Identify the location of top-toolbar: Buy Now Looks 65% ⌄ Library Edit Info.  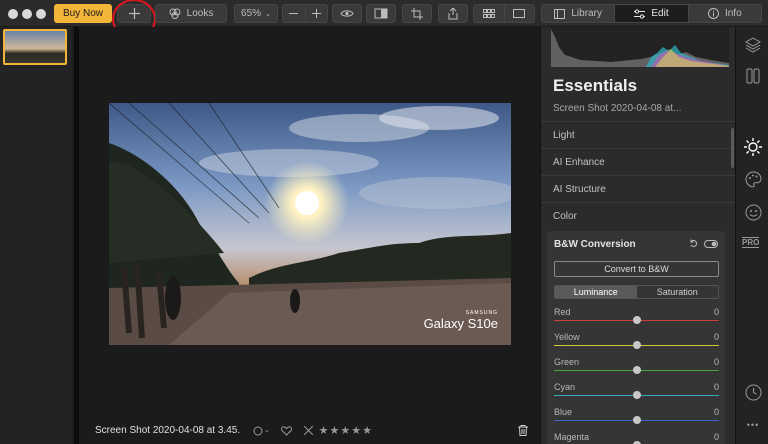
(384, 19).